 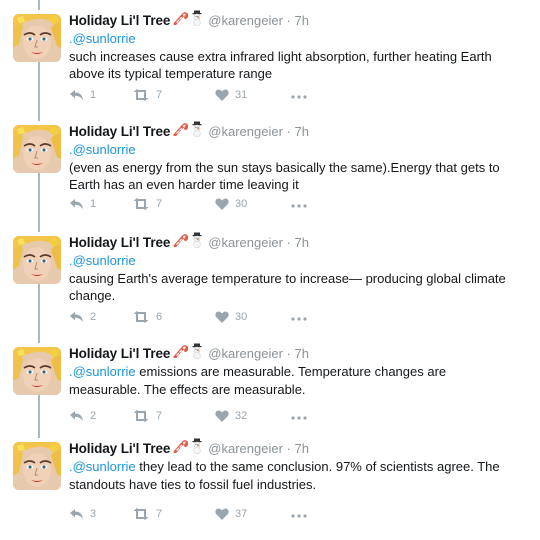 I want to click on tweet-actions: 2 7 32, so click(x=219, y=418).